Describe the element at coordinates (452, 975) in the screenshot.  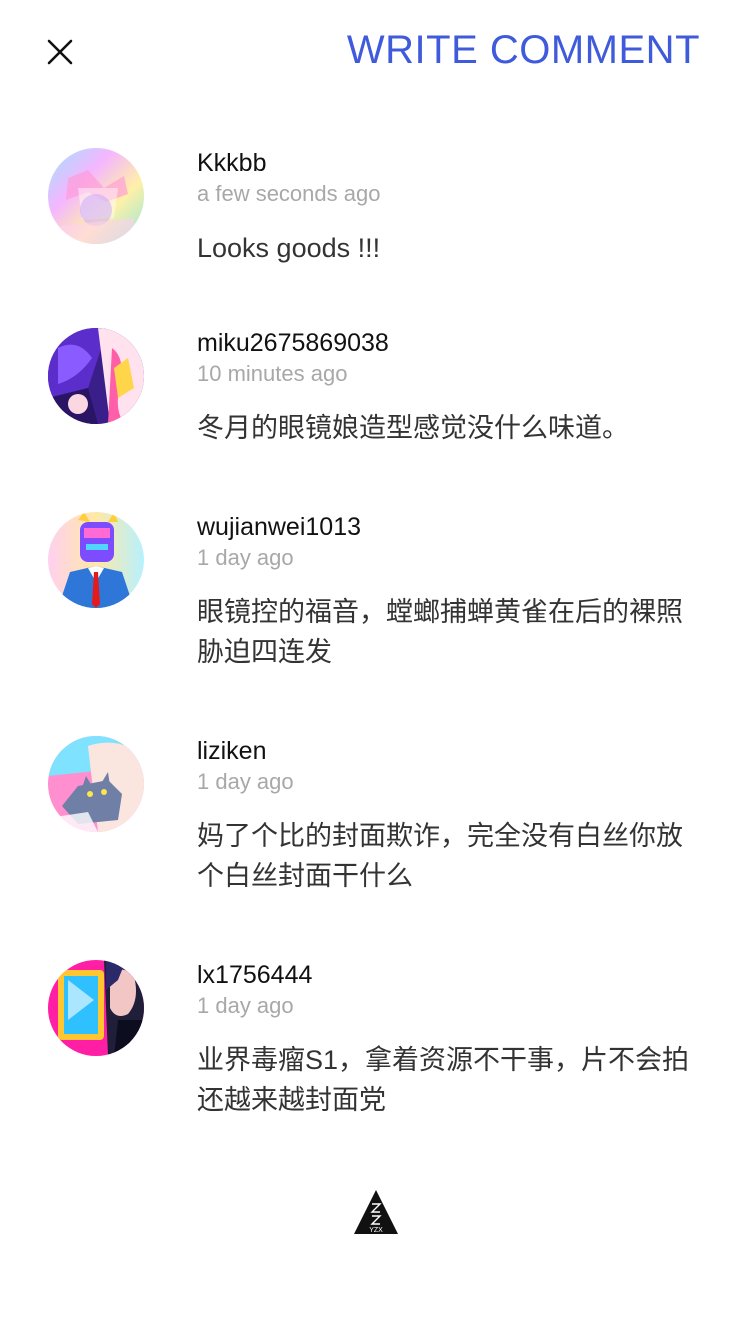
I see `comment-username: lx1756444` at that location.